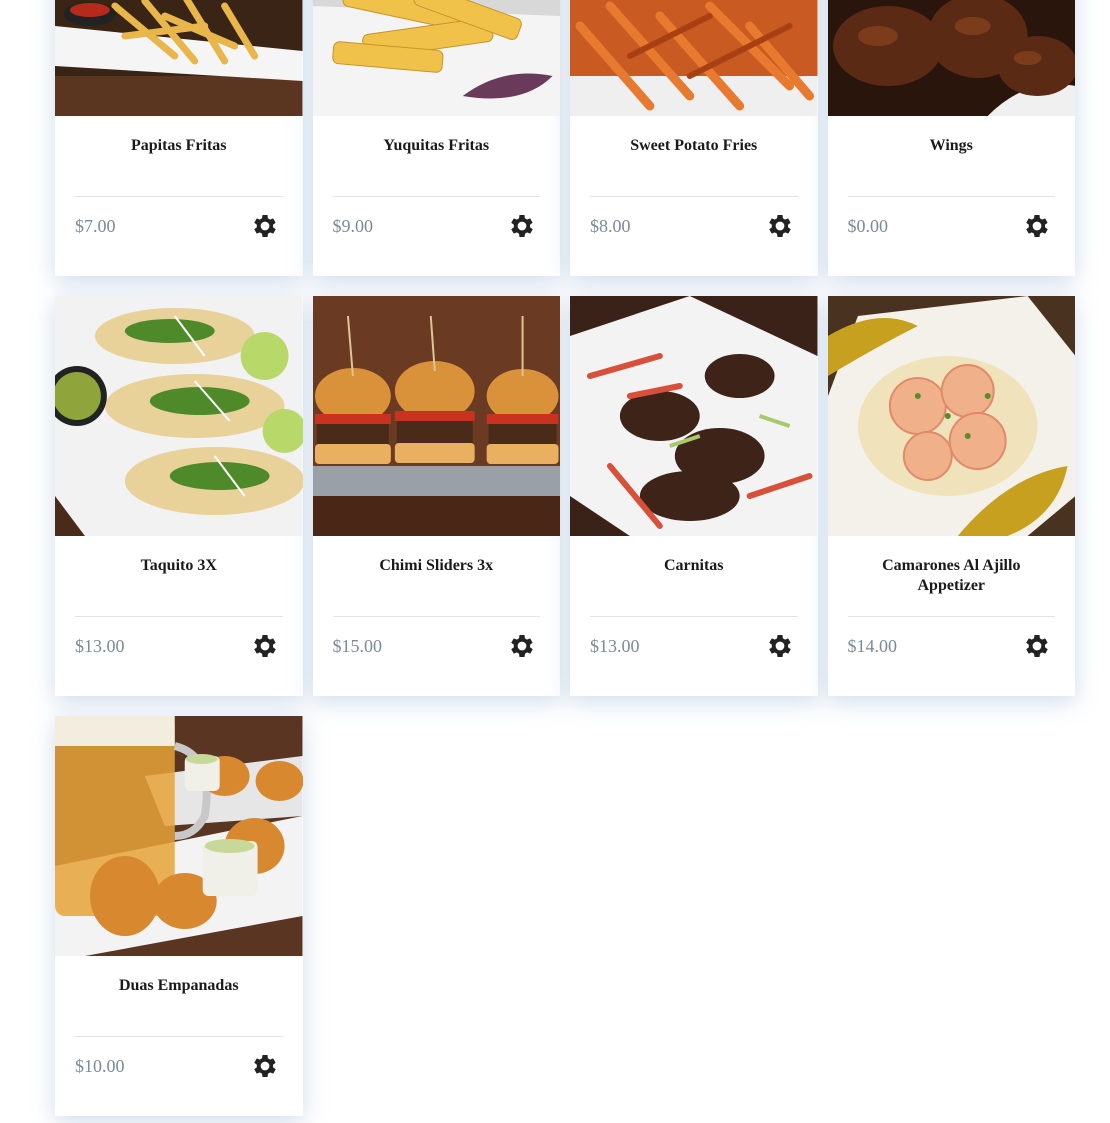 This screenshot has width=1110, height=1123. I want to click on empanadas-photo, so click(179, 836).